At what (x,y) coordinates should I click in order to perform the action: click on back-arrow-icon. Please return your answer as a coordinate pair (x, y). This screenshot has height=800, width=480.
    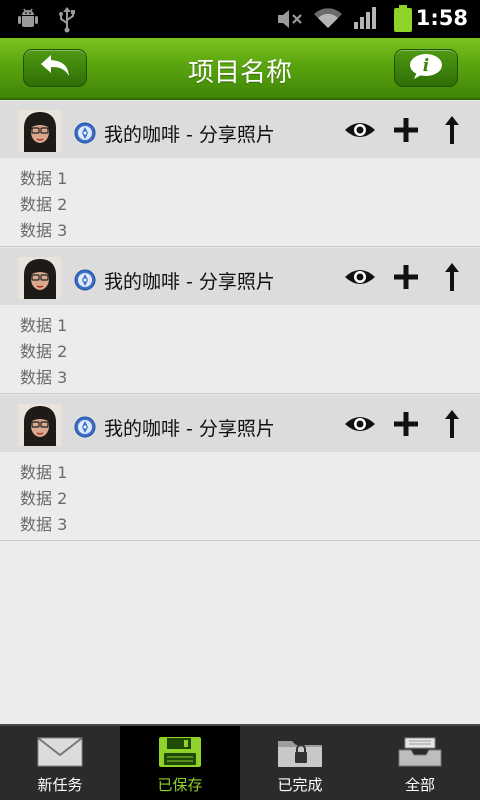
    Looking at the image, I should click on (55, 68).